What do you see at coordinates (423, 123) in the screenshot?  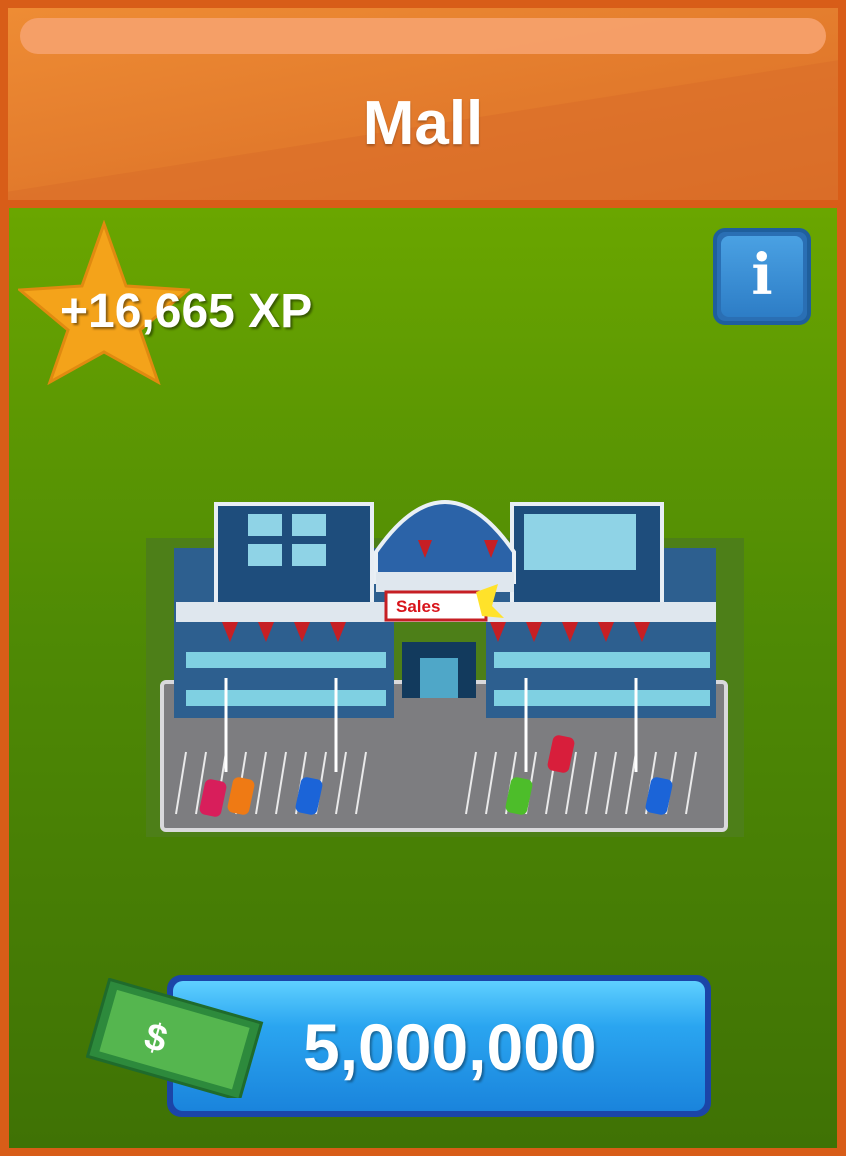 I see `card-title: Mall` at bounding box center [423, 123].